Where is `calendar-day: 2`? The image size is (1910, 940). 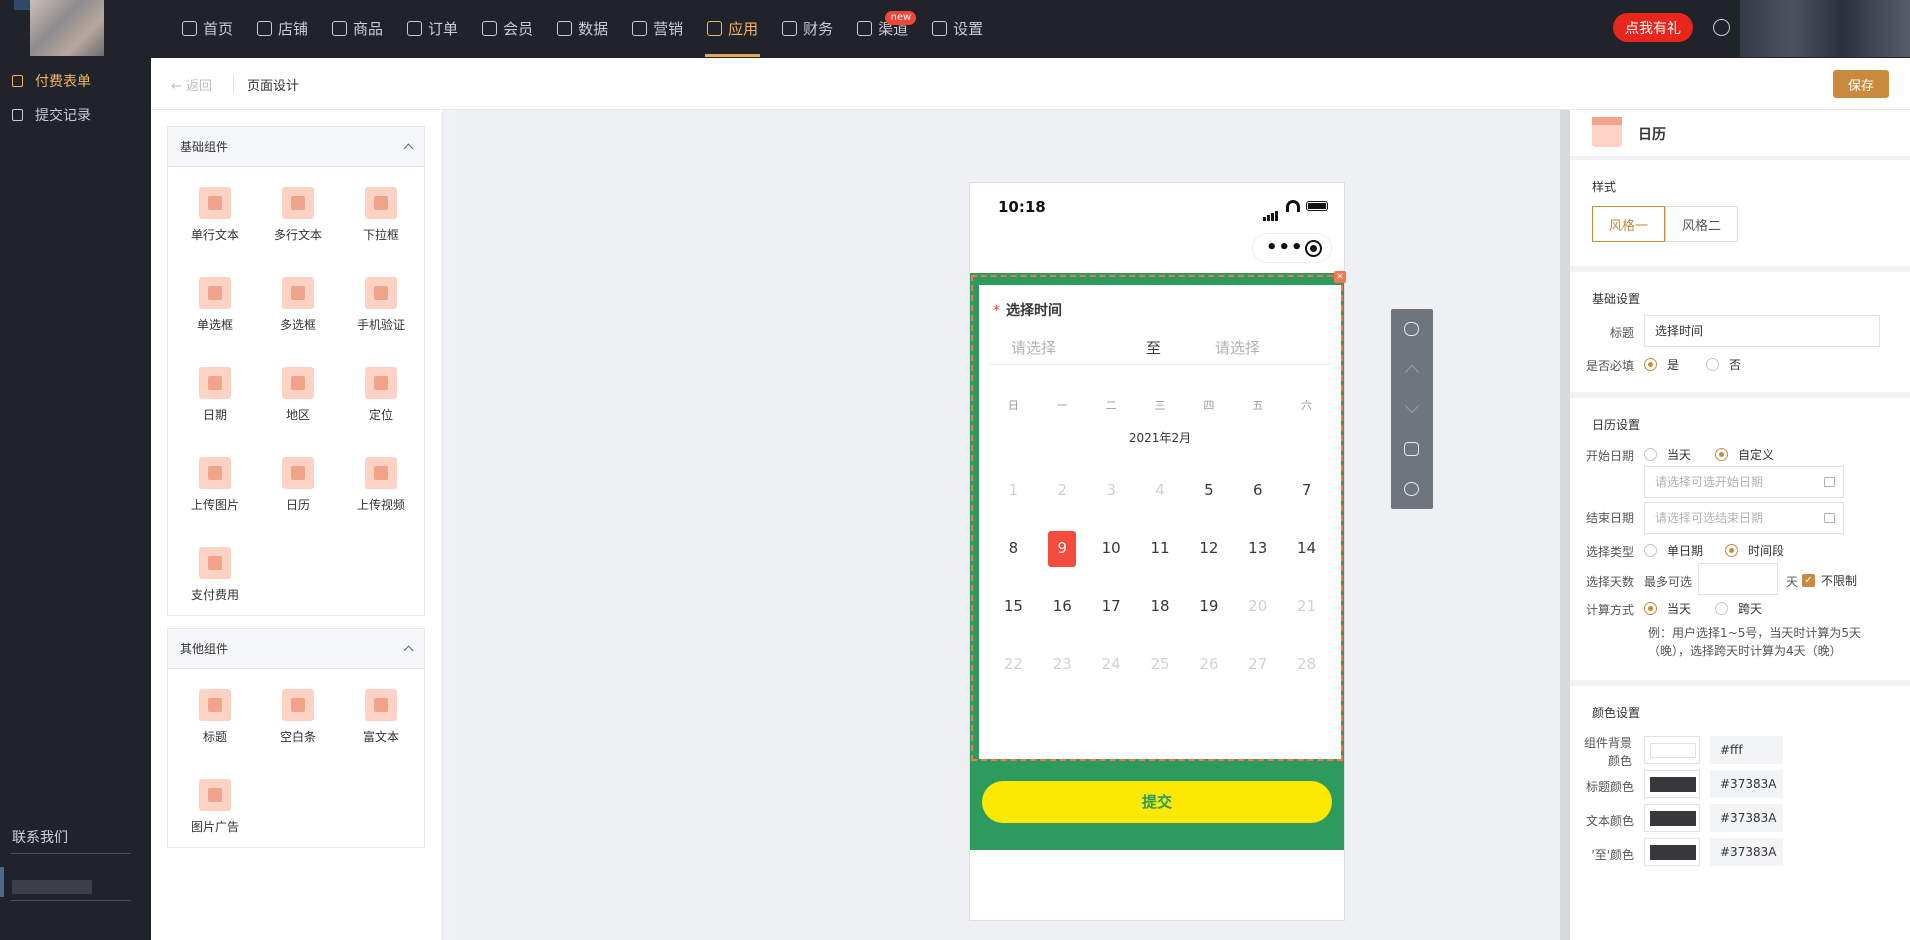 calendar-day: 2 is located at coordinates (1062, 490).